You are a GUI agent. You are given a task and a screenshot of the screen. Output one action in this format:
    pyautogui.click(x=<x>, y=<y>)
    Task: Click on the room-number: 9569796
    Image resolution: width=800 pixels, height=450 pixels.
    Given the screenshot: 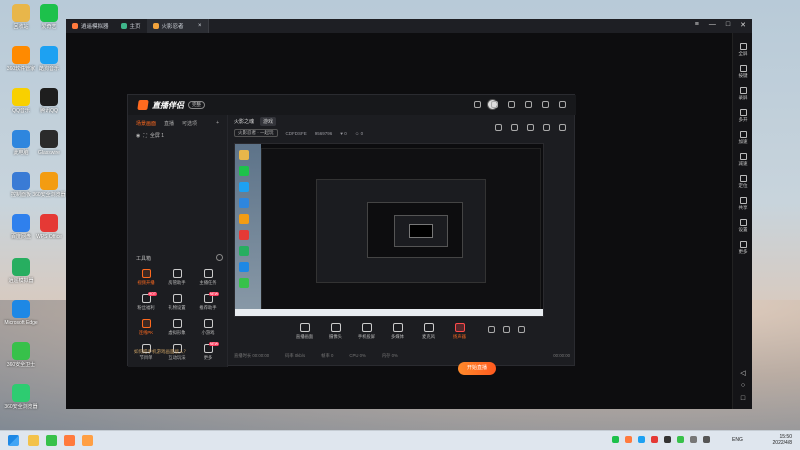 What is the action you would take?
    pyautogui.click(x=323, y=133)
    